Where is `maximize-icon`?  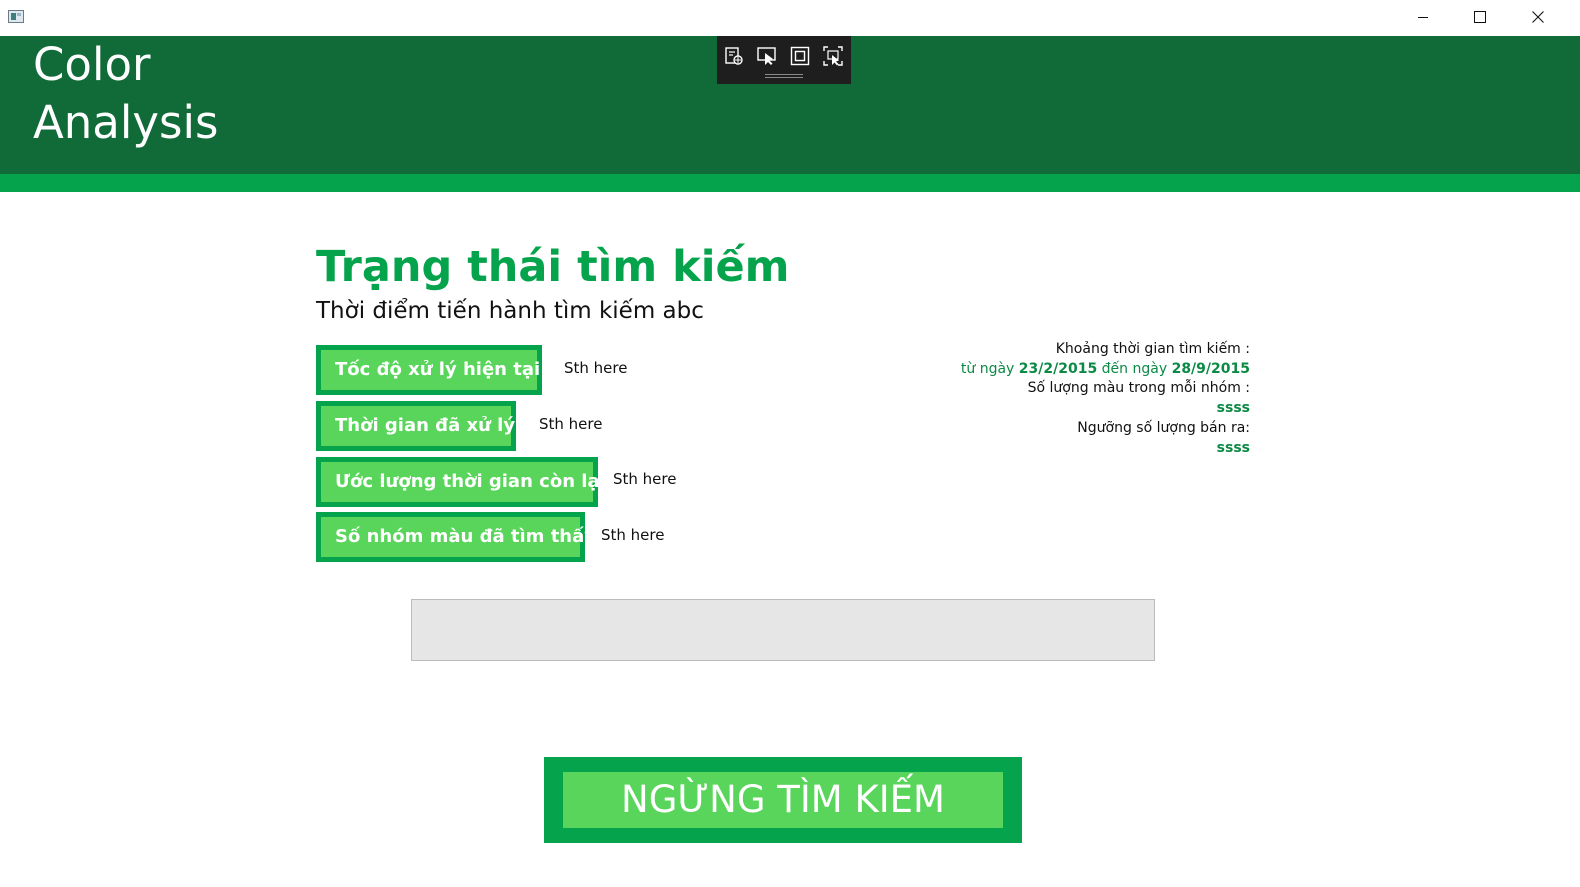
maximize-icon is located at coordinates (1480, 17).